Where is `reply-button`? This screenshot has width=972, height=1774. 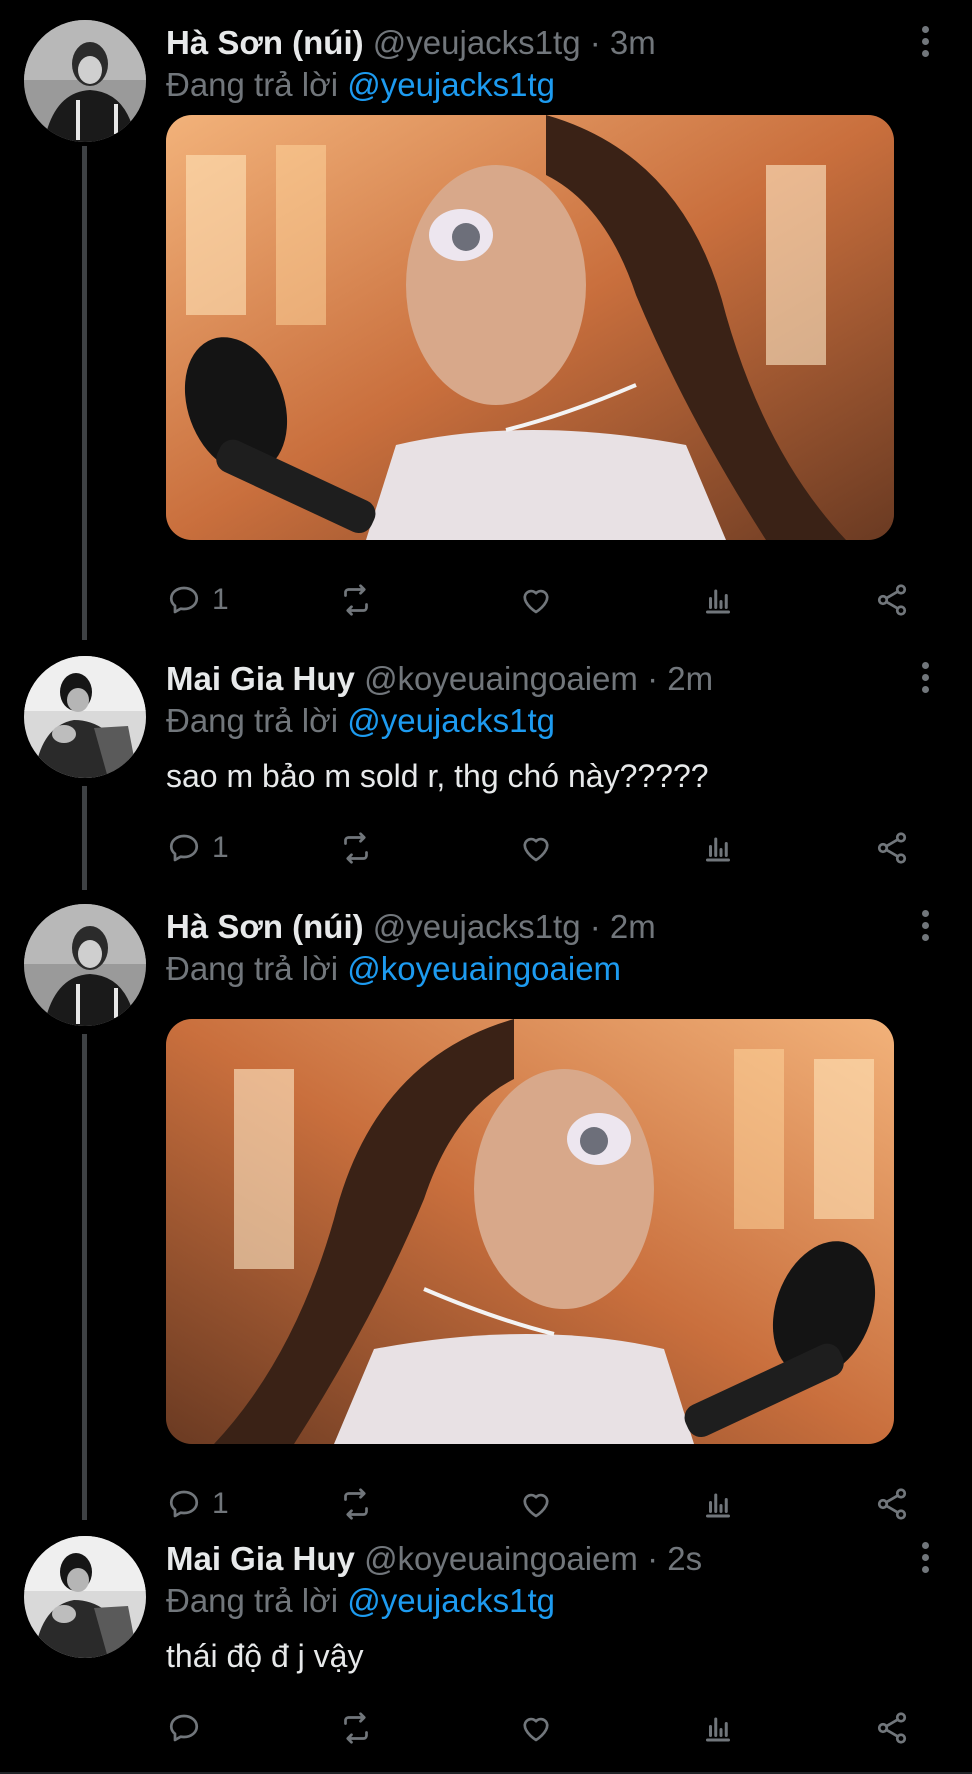
reply-button is located at coordinates (189, 1728).